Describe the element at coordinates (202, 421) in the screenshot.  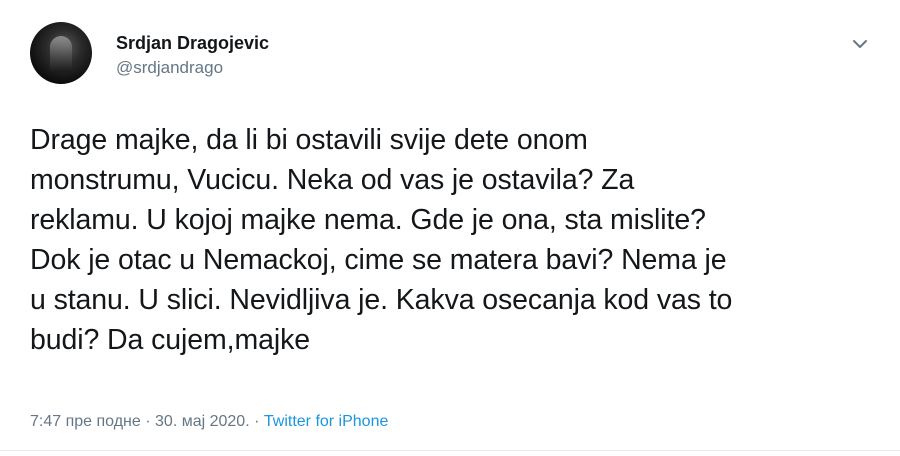
I see `tweet-date: 30. мај 2020.` at that location.